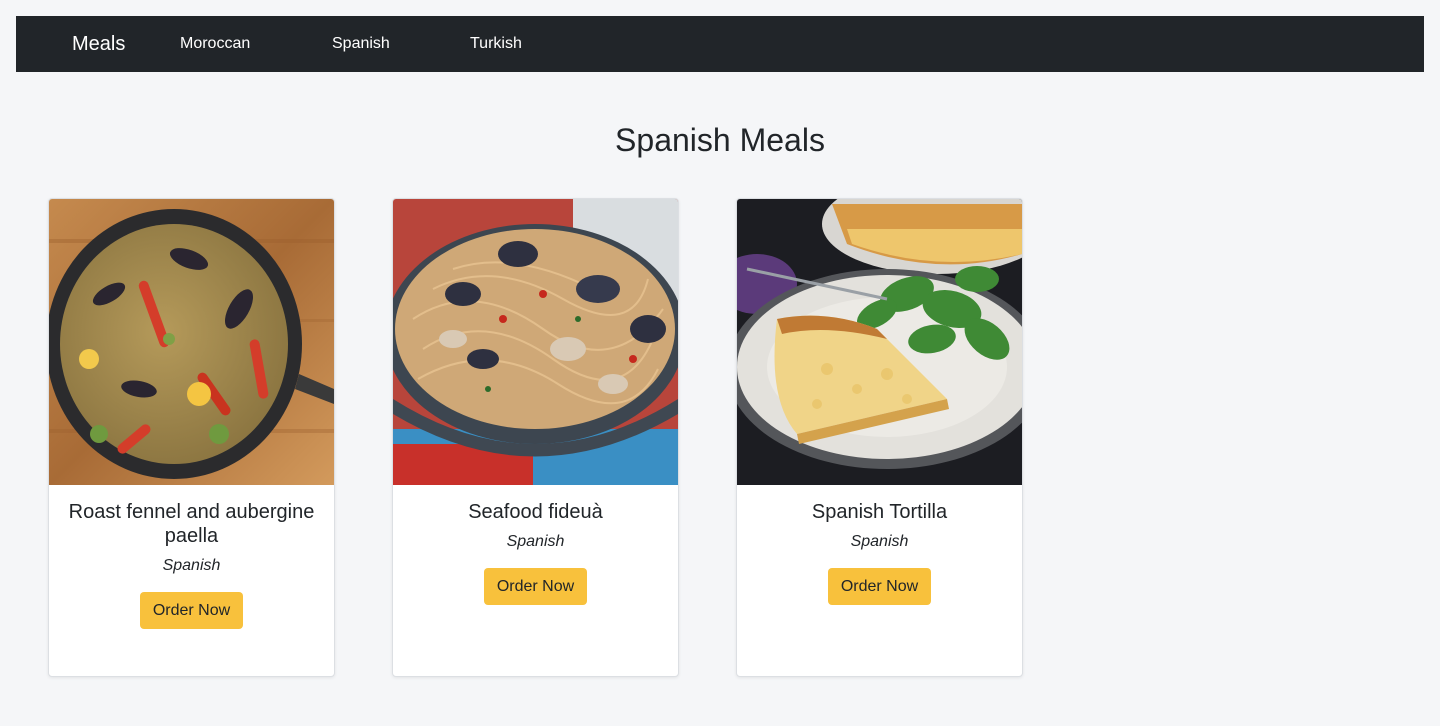 This screenshot has width=1440, height=726. What do you see at coordinates (98, 44) in the screenshot?
I see `brand-link: Meals` at bounding box center [98, 44].